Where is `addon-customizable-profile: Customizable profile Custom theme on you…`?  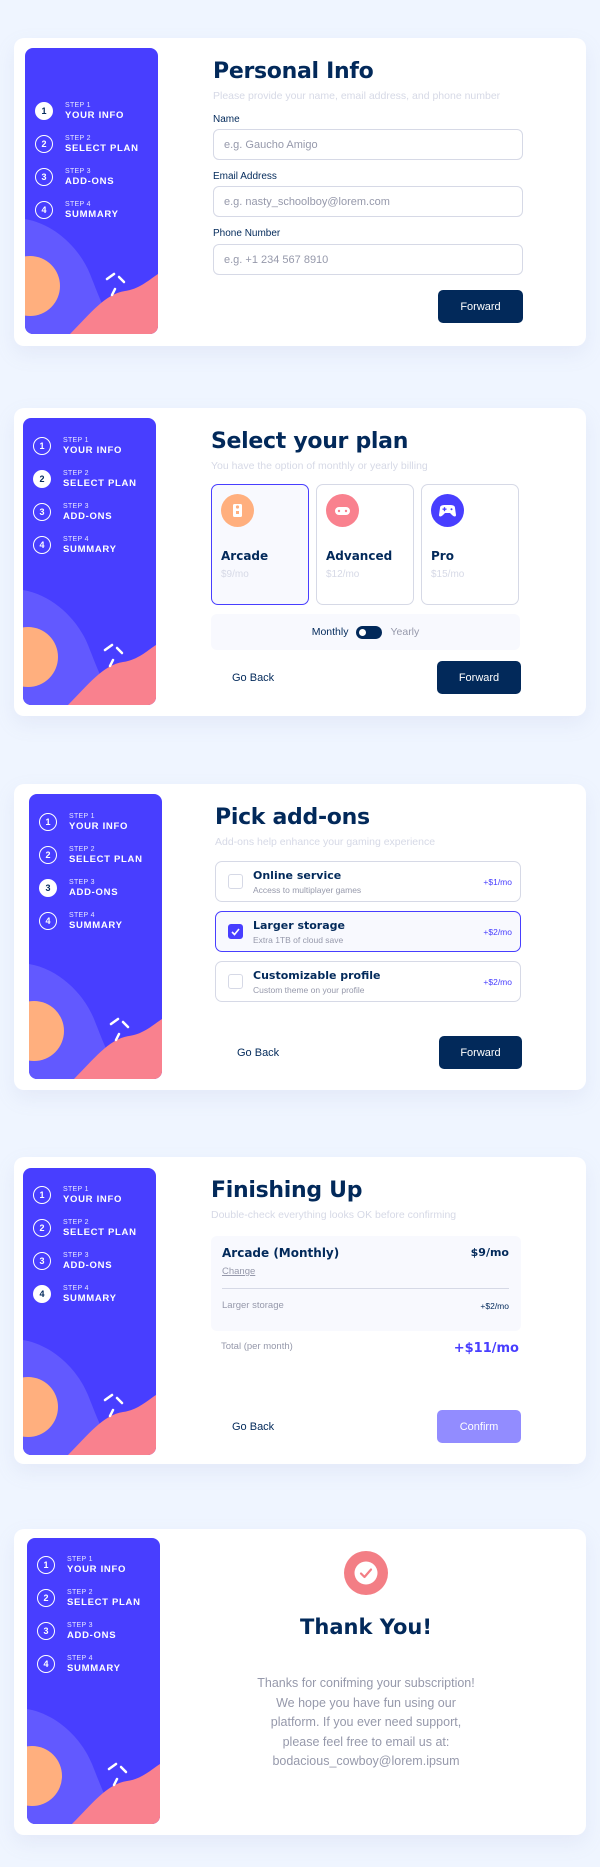 addon-customizable-profile: Customizable profile Custom theme on you… is located at coordinates (368, 981).